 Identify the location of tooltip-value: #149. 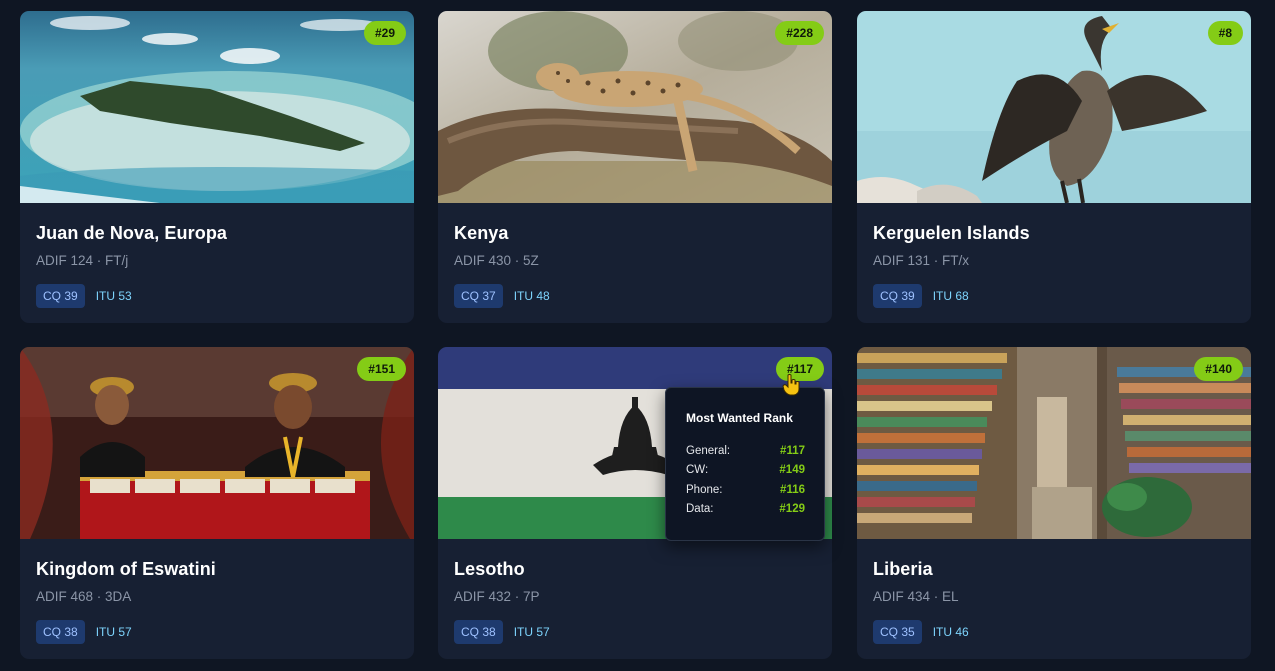
(792, 470).